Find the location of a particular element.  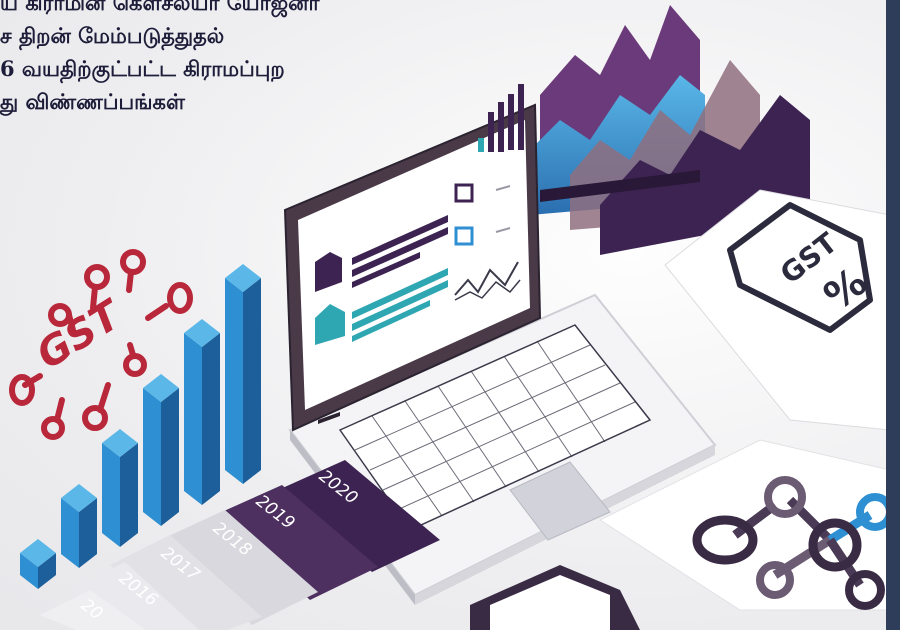

gst-doodle-label: GST is located at coordinates (80, 335).